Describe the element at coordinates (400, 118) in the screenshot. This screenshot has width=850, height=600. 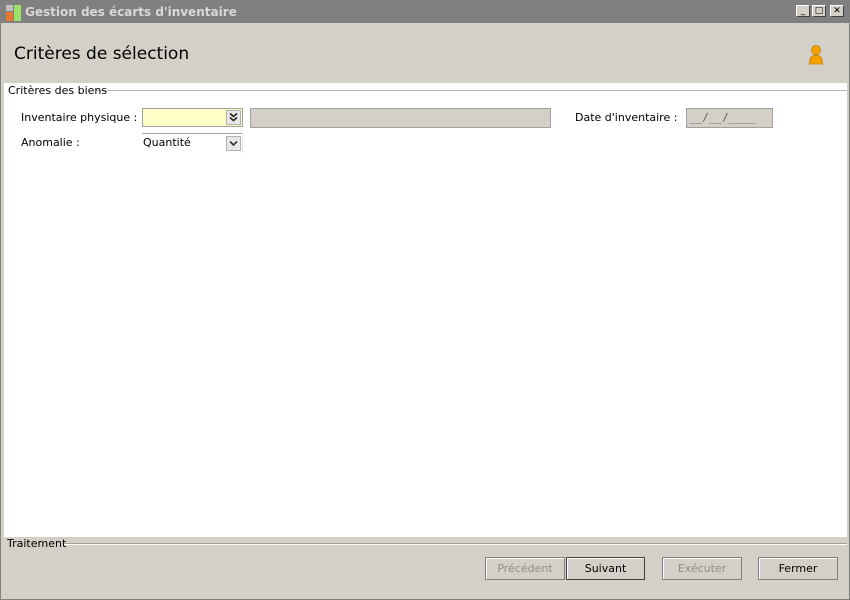
I see `inventaire-description-field` at that location.